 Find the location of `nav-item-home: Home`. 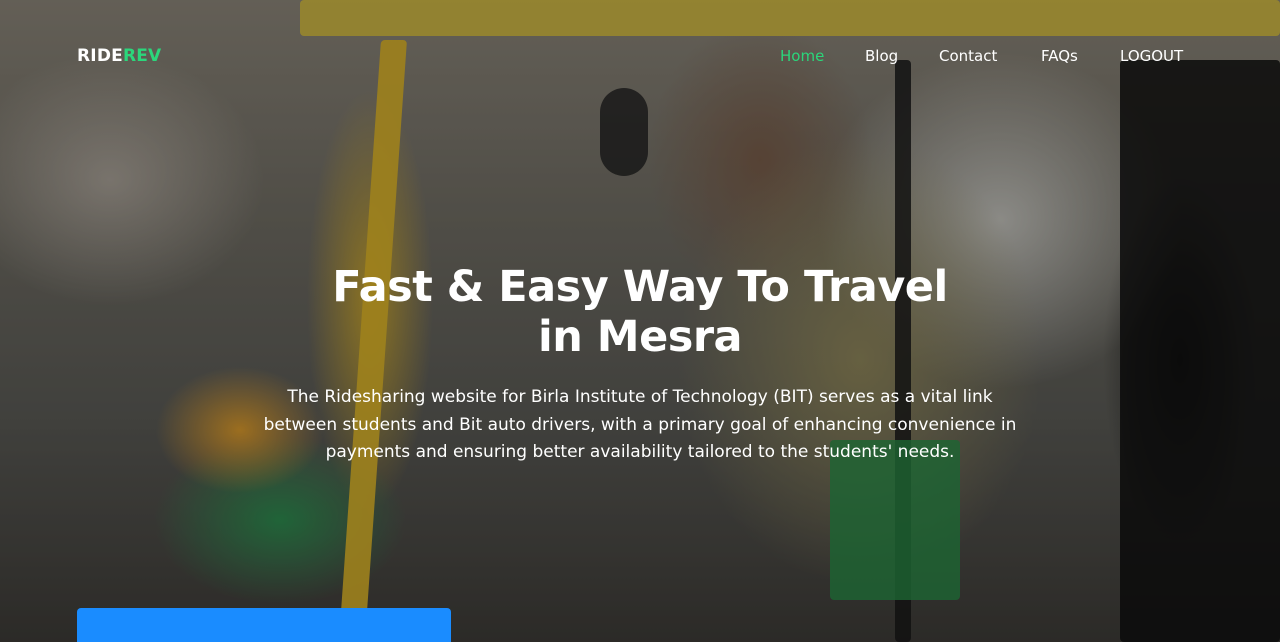

nav-item-home: Home is located at coordinates (802, 56).